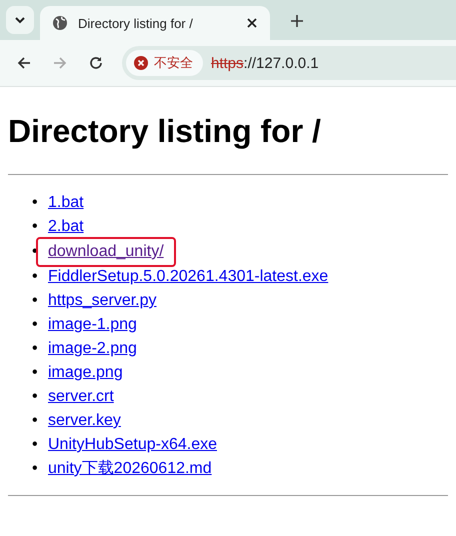 The height and width of the screenshot is (536, 456). Describe the element at coordinates (164, 63) in the screenshot. I see `security-chip: 不安全` at that location.